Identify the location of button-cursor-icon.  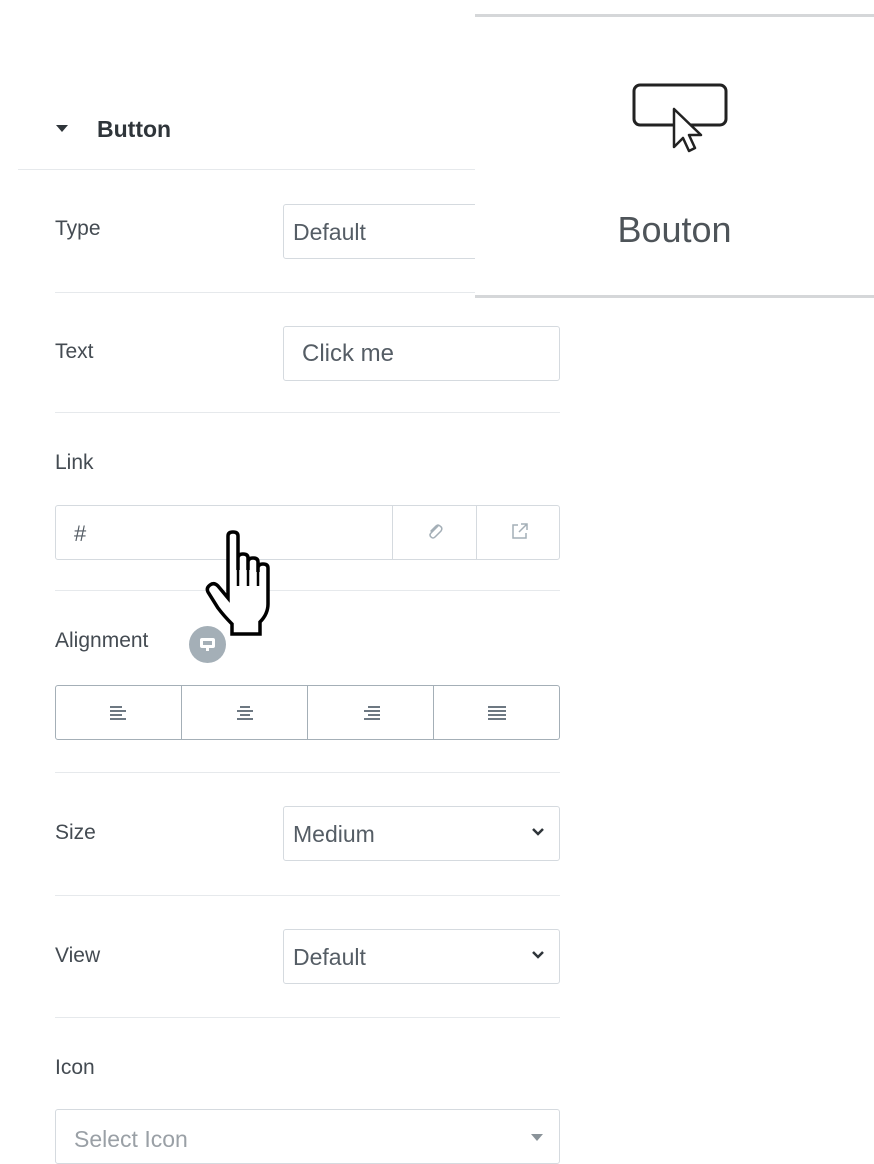
(680, 118).